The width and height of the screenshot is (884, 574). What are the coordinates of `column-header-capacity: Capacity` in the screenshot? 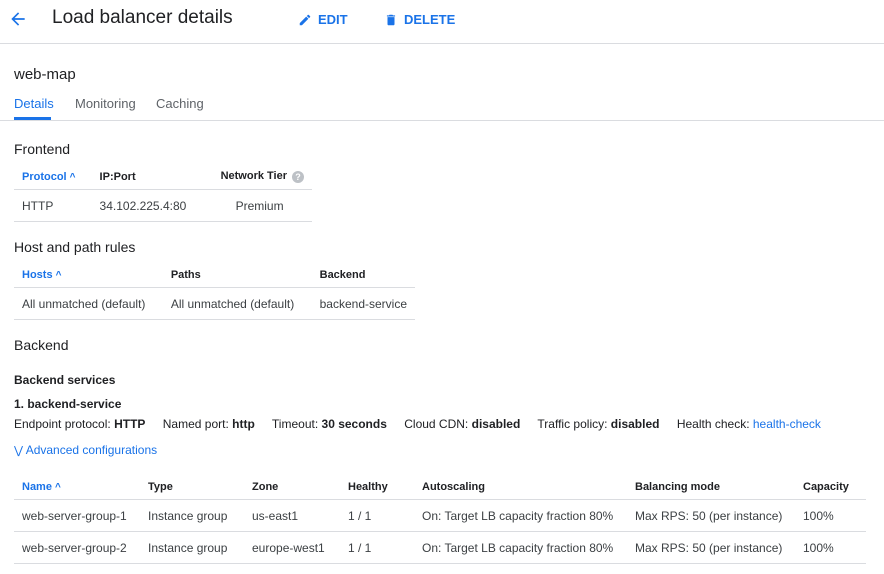 It's located at (830, 487).